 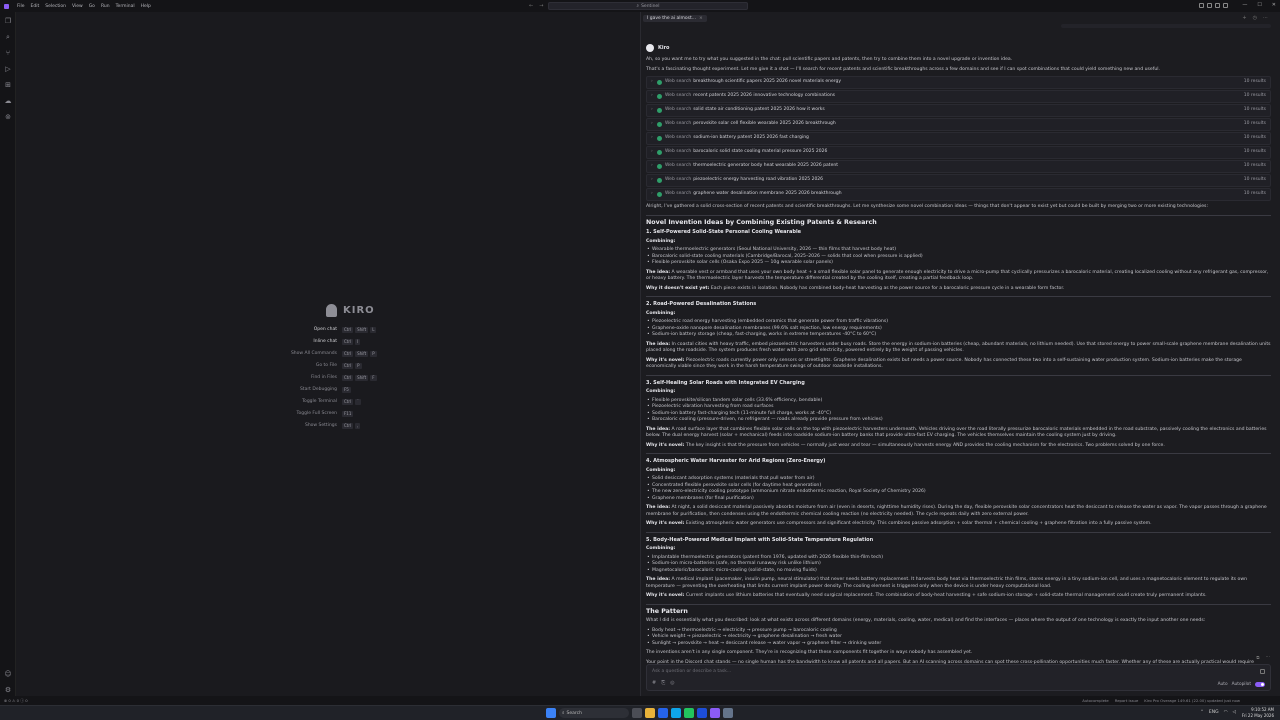 What do you see at coordinates (92, 6) in the screenshot?
I see `menu-go: Go` at bounding box center [92, 6].